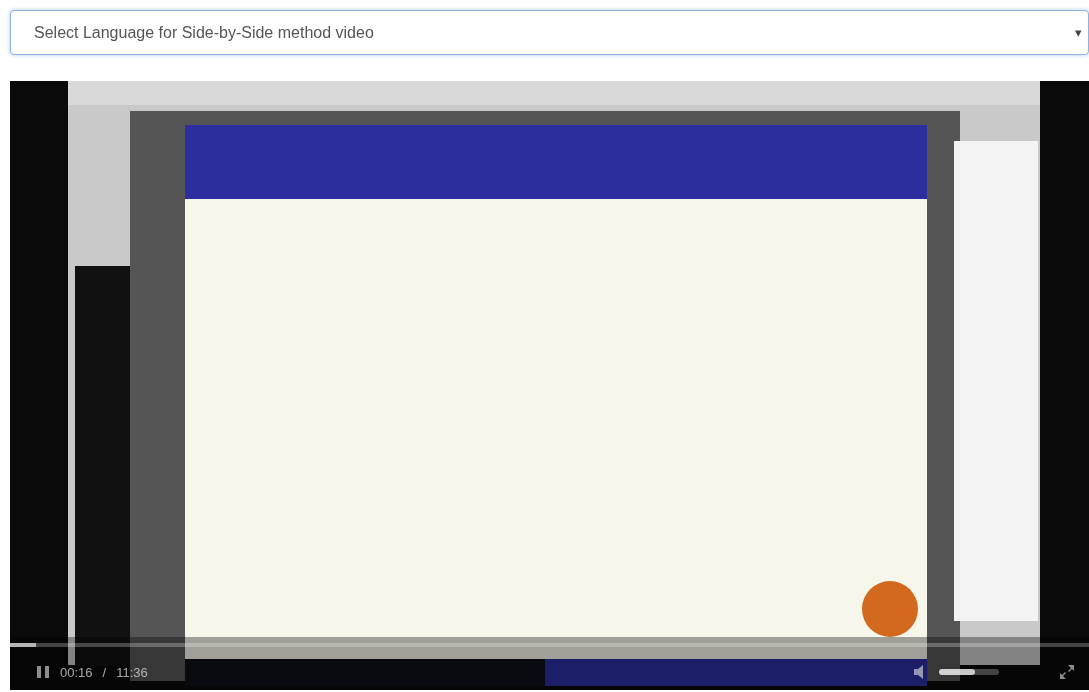 This screenshot has width=1089, height=692. Describe the element at coordinates (1078, 32) in the screenshot. I see `caret-icon: ▾` at that location.